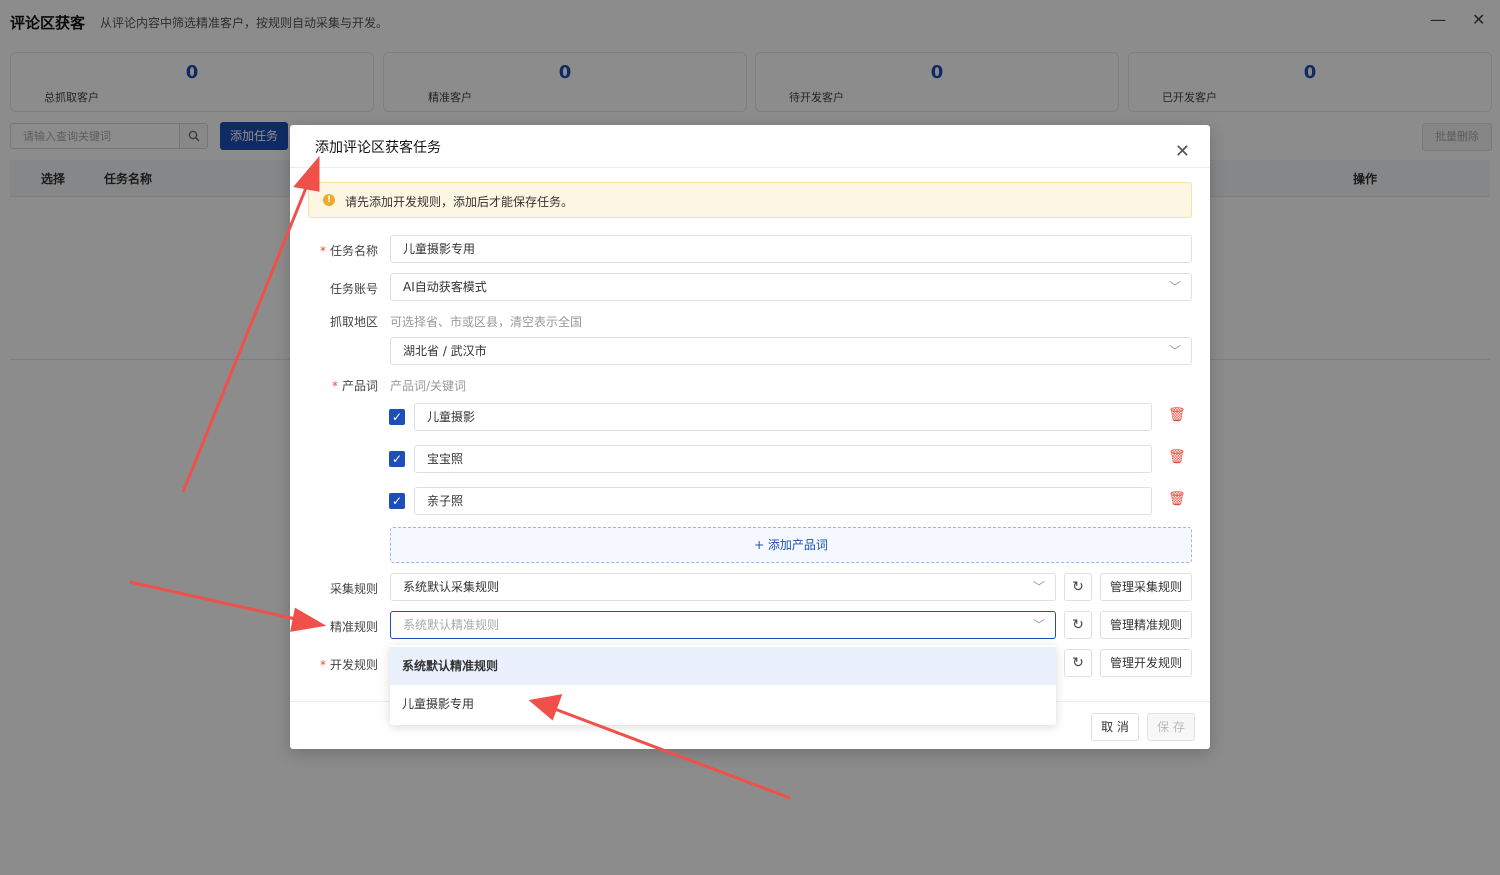  What do you see at coordinates (791, 249) in the screenshot?
I see `task-name-input: 儿童摄影专用` at bounding box center [791, 249].